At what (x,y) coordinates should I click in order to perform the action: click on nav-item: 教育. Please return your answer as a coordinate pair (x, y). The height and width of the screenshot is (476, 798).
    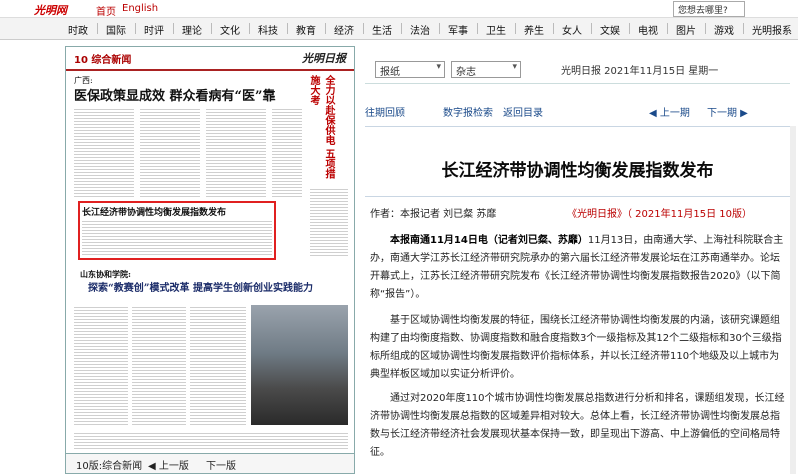
    Looking at the image, I should click on (306, 29).